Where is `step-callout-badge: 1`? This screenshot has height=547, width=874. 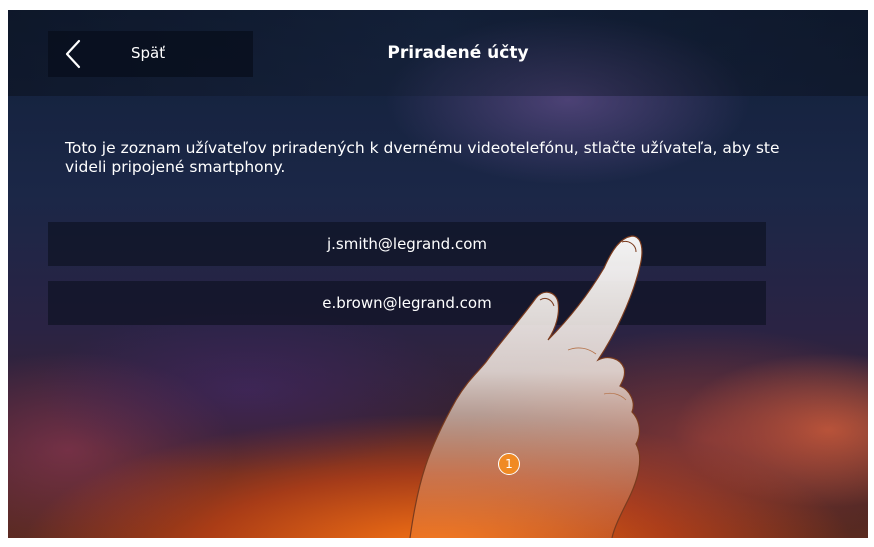
step-callout-badge: 1 is located at coordinates (509, 464).